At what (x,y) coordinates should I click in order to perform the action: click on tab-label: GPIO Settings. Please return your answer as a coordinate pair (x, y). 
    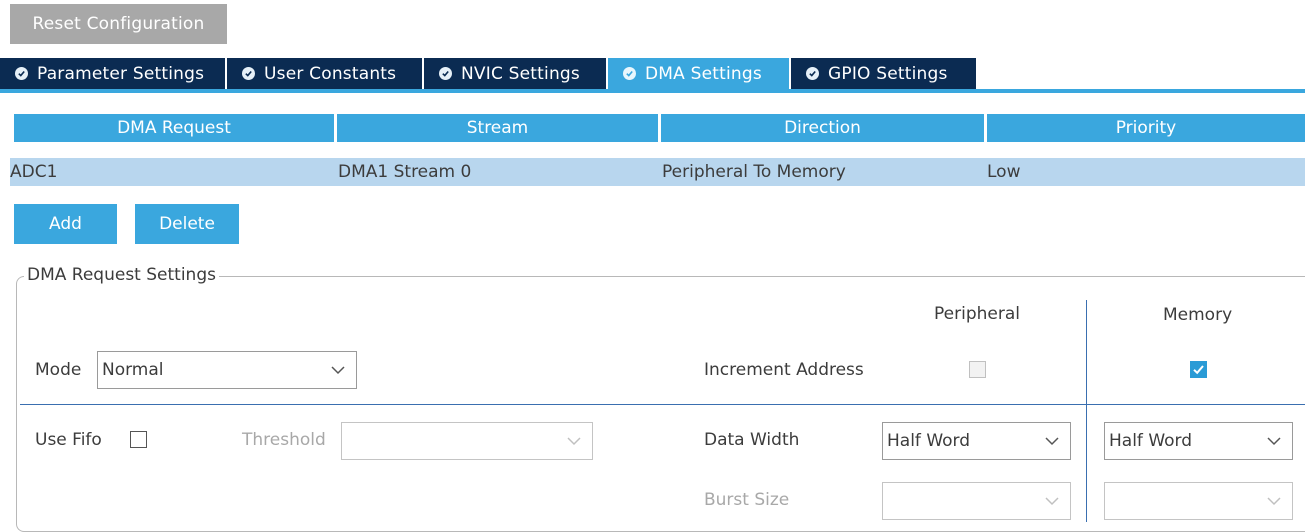
    Looking at the image, I should click on (888, 73).